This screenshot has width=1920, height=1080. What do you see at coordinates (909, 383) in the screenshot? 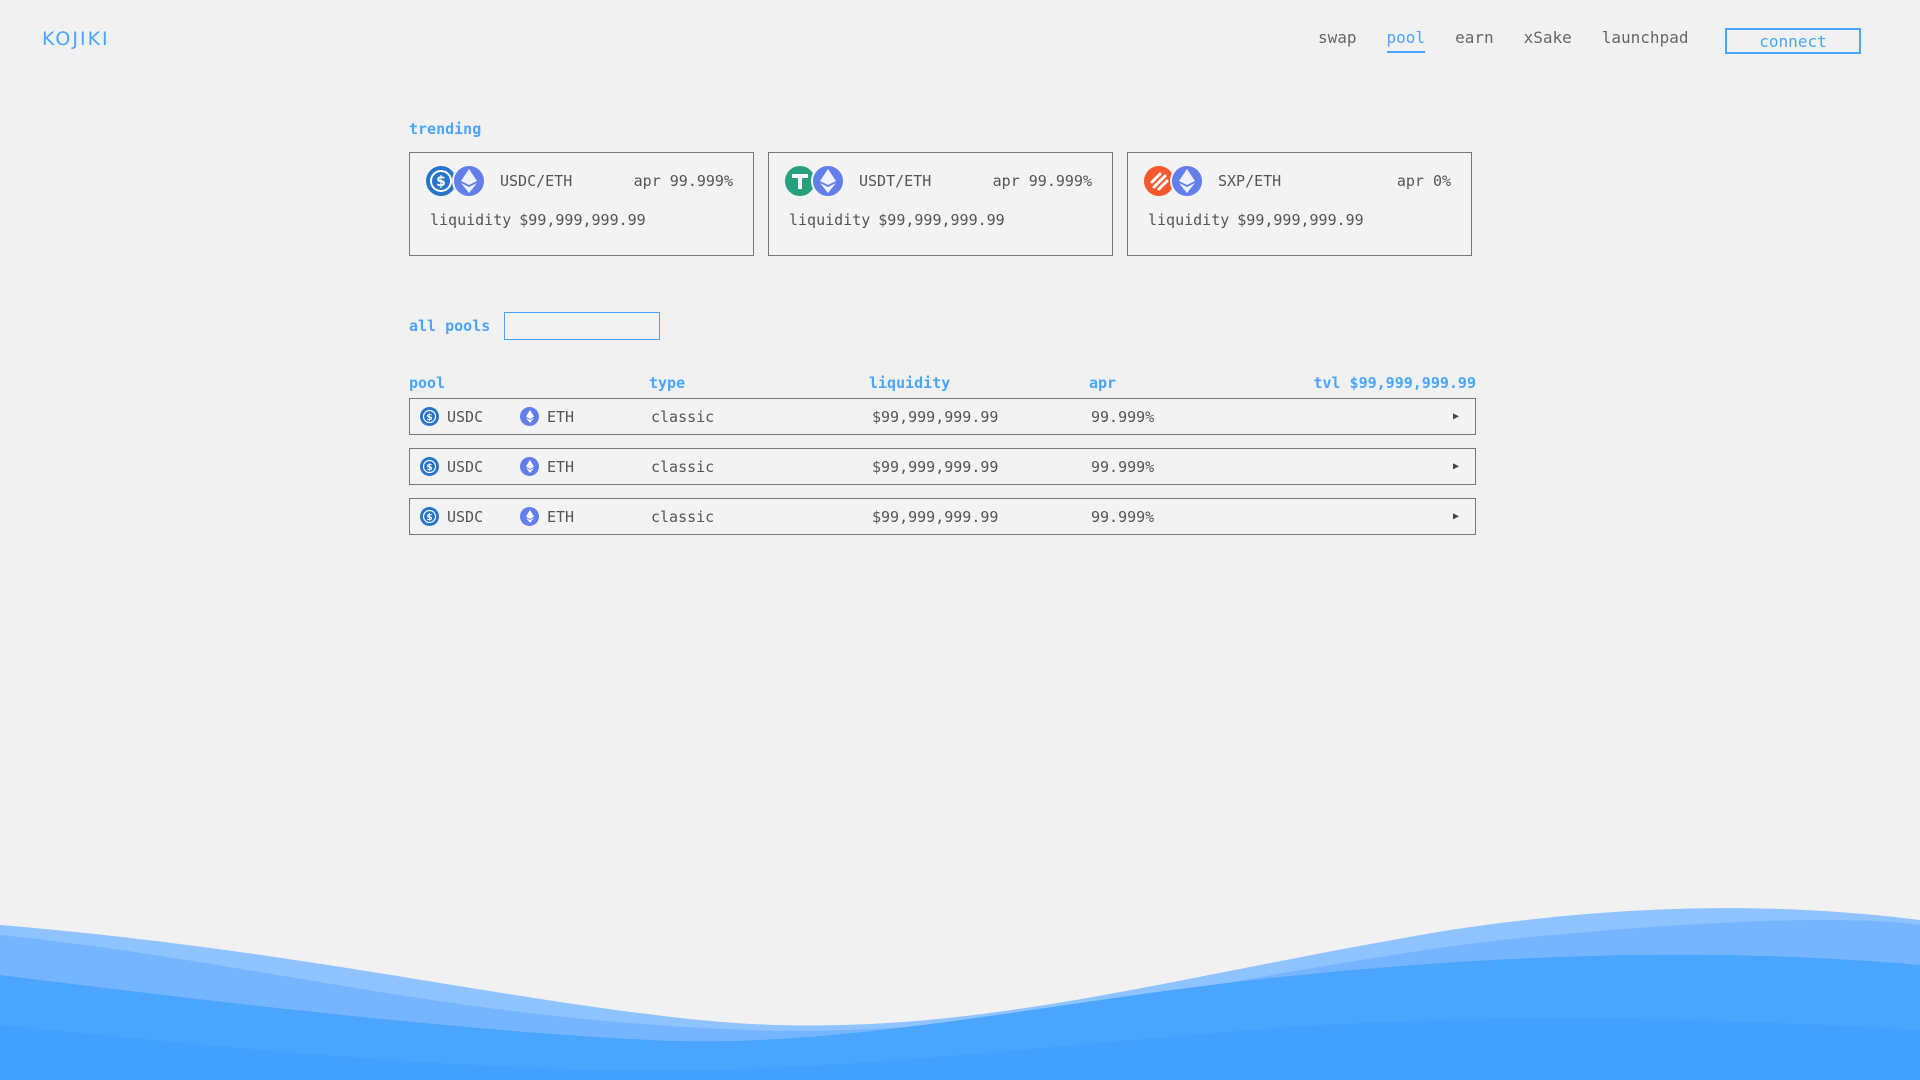
I see `column-header-liquidity: liquidity` at bounding box center [909, 383].